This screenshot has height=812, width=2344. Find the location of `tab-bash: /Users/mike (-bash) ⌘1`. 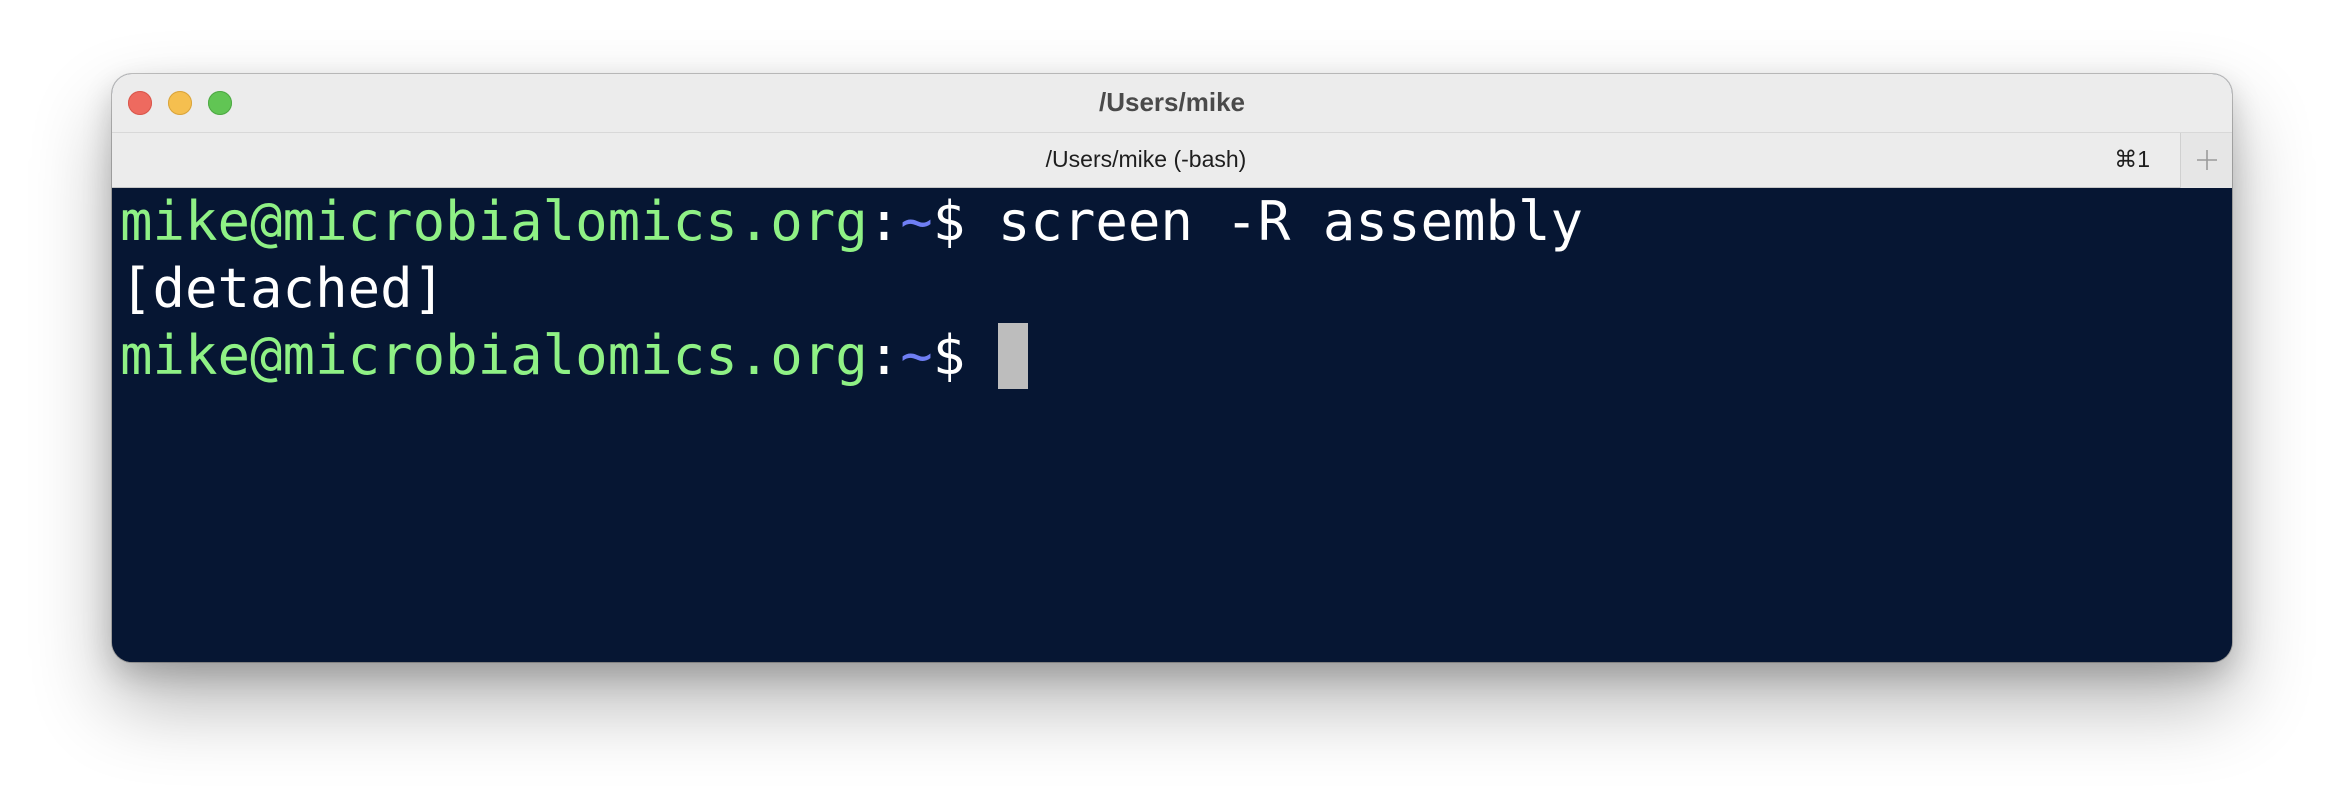

tab-bash: /Users/mike (-bash) ⌘1 is located at coordinates (1146, 160).